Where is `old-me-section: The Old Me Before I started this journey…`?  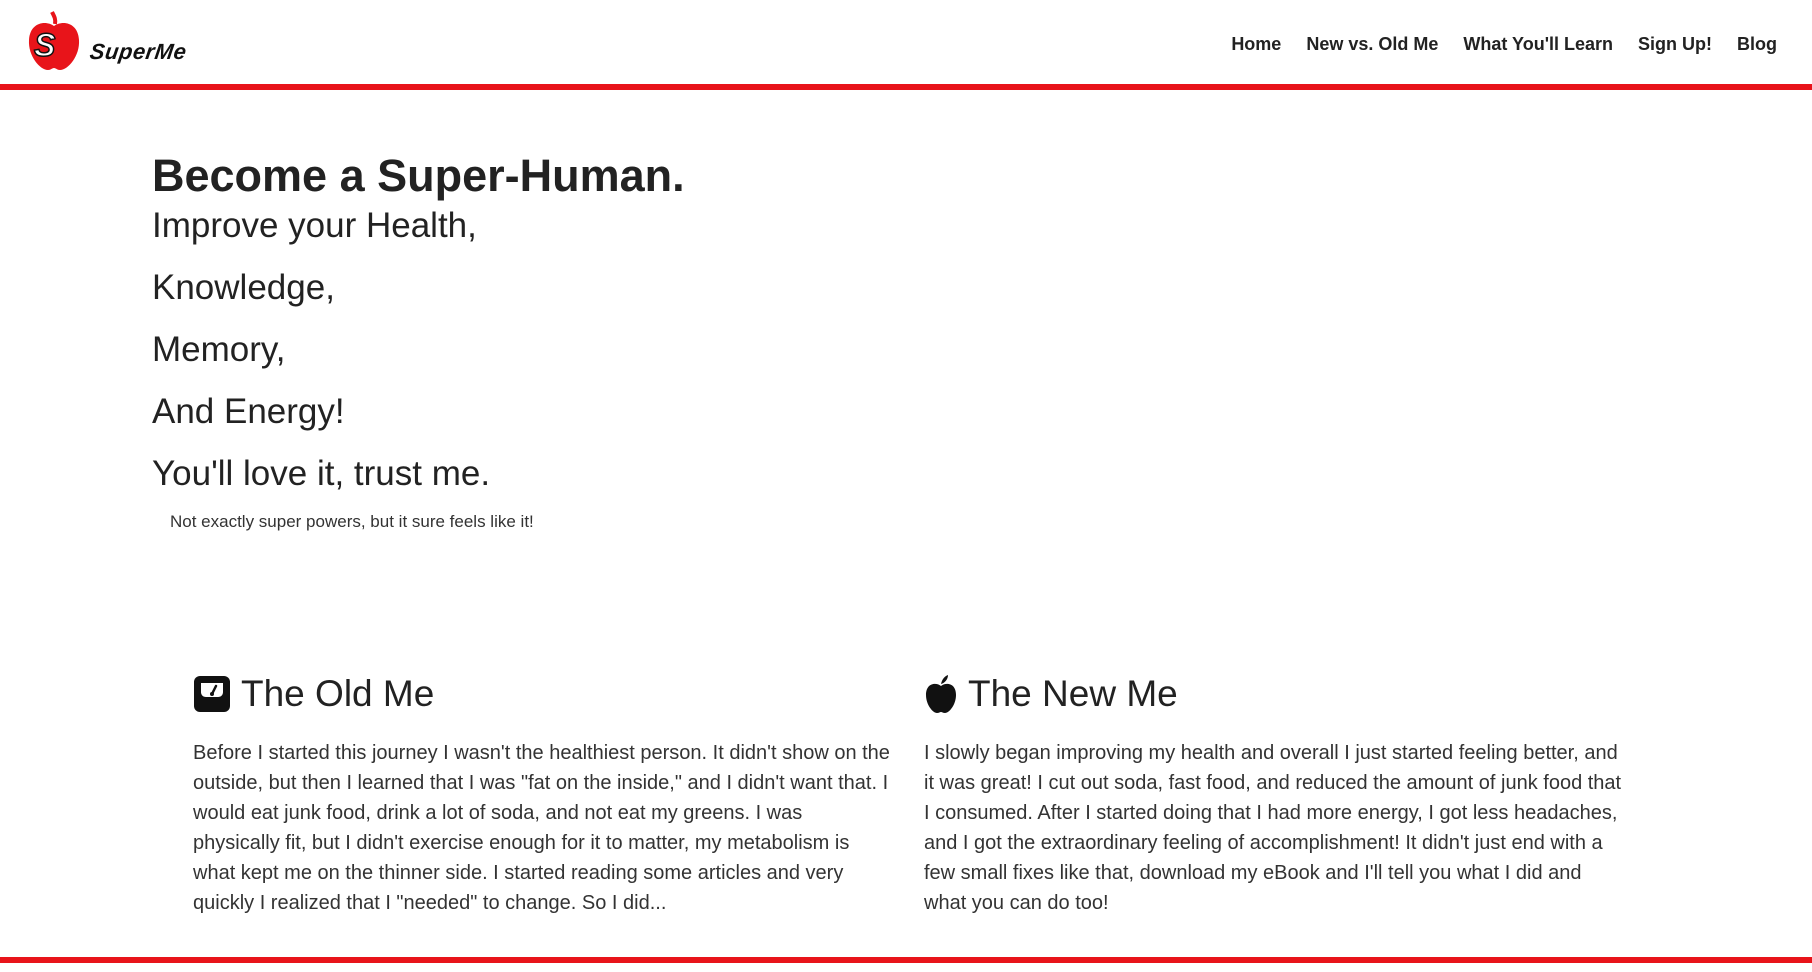
old-me-section: The Old Me Before I started this journey… is located at coordinates (543, 793).